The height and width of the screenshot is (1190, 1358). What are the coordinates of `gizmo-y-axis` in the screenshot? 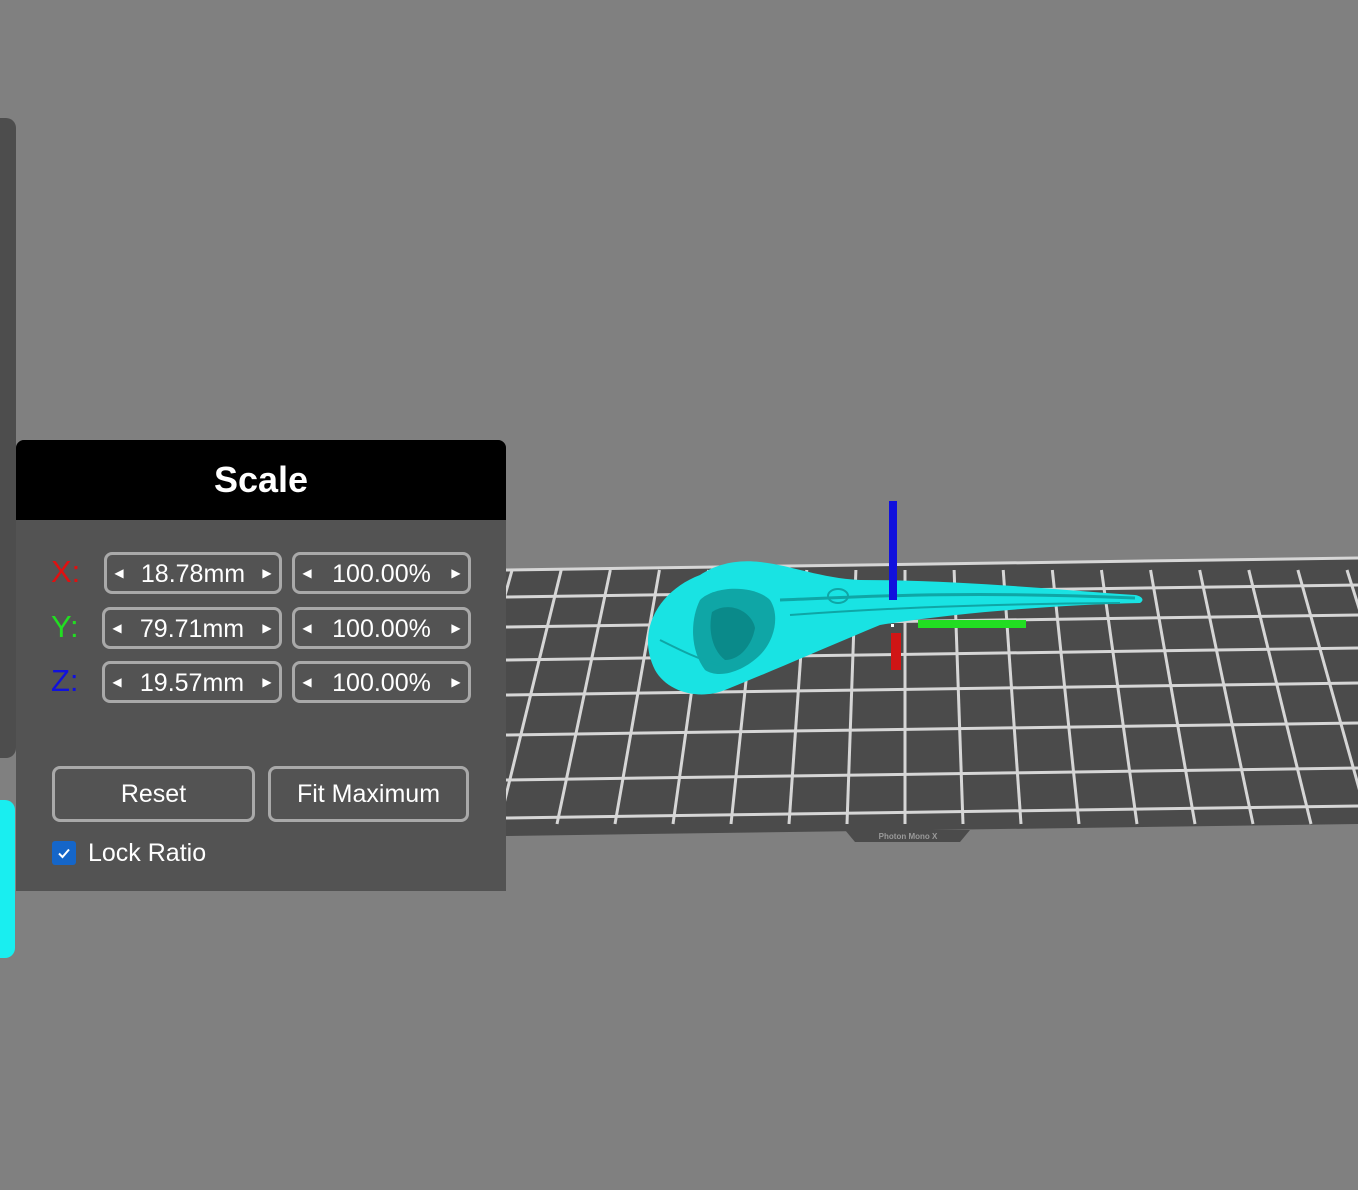 It's located at (972, 624).